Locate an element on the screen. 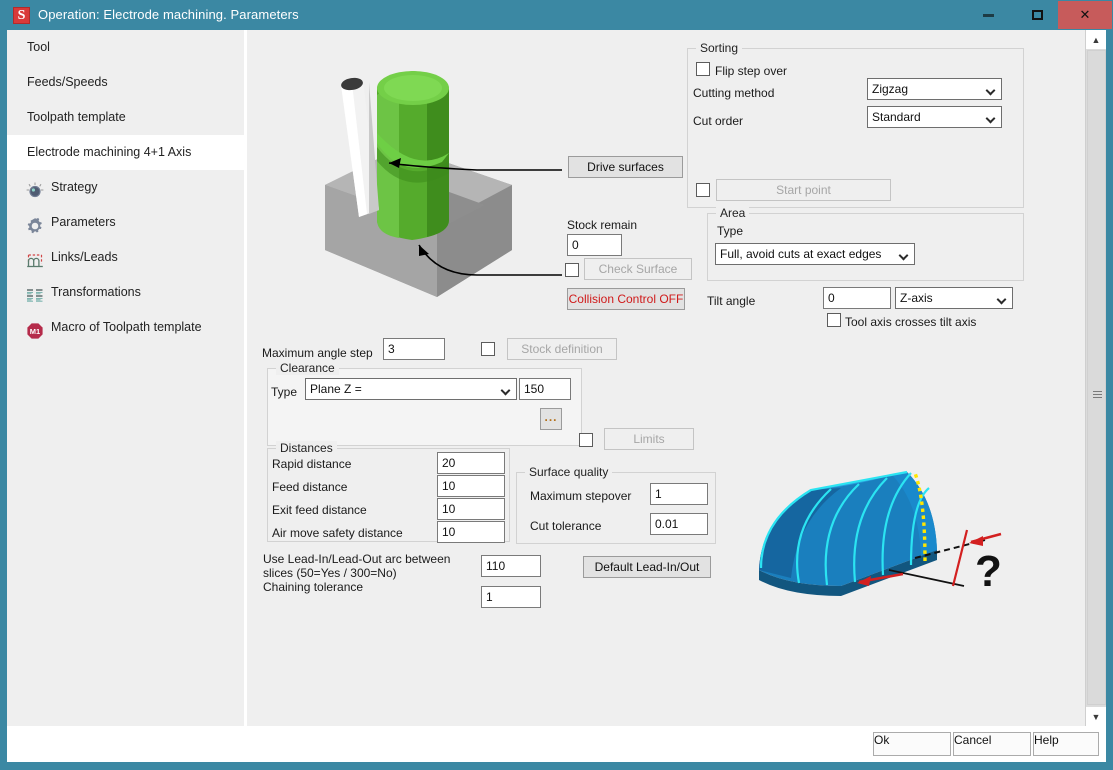 The image size is (1113, 770). scroll-up-icon: ▲ is located at coordinates (1096, 39).